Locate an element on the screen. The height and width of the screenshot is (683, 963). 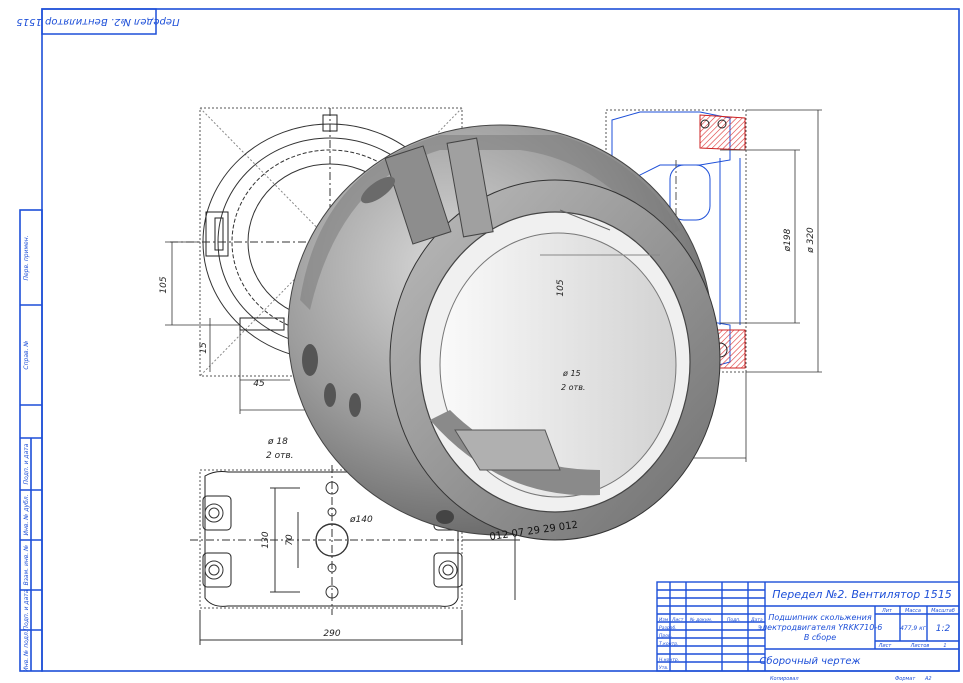
copied-label: Копировал is located at coordinates (784, 679).